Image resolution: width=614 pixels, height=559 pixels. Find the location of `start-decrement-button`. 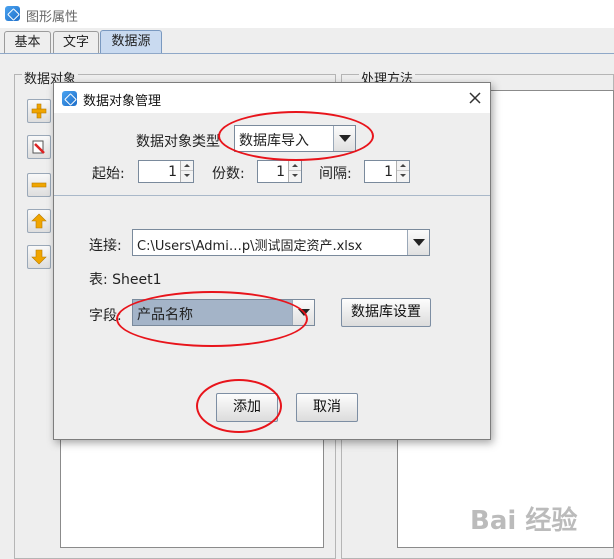

start-decrement-button is located at coordinates (187, 176).